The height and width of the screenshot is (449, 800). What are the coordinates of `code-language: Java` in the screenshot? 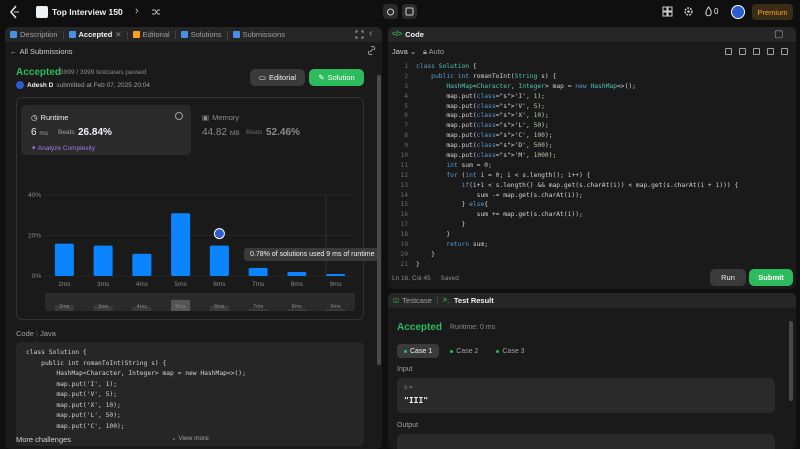 It's located at (48, 333).